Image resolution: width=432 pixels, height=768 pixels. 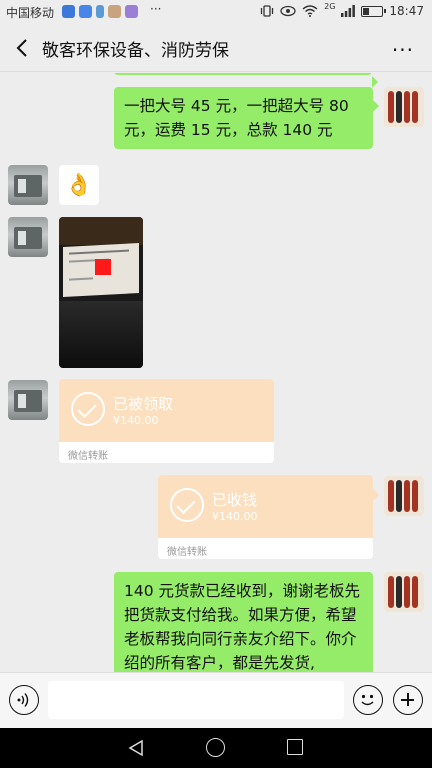 What do you see at coordinates (406, 11) in the screenshot?
I see `clock: 18:47` at bounding box center [406, 11].